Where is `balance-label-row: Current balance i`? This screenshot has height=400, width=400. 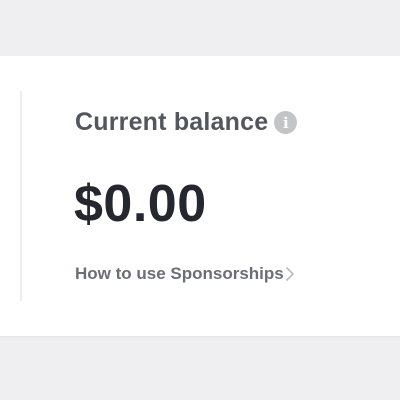 balance-label-row: Current balance i is located at coordinates (186, 122).